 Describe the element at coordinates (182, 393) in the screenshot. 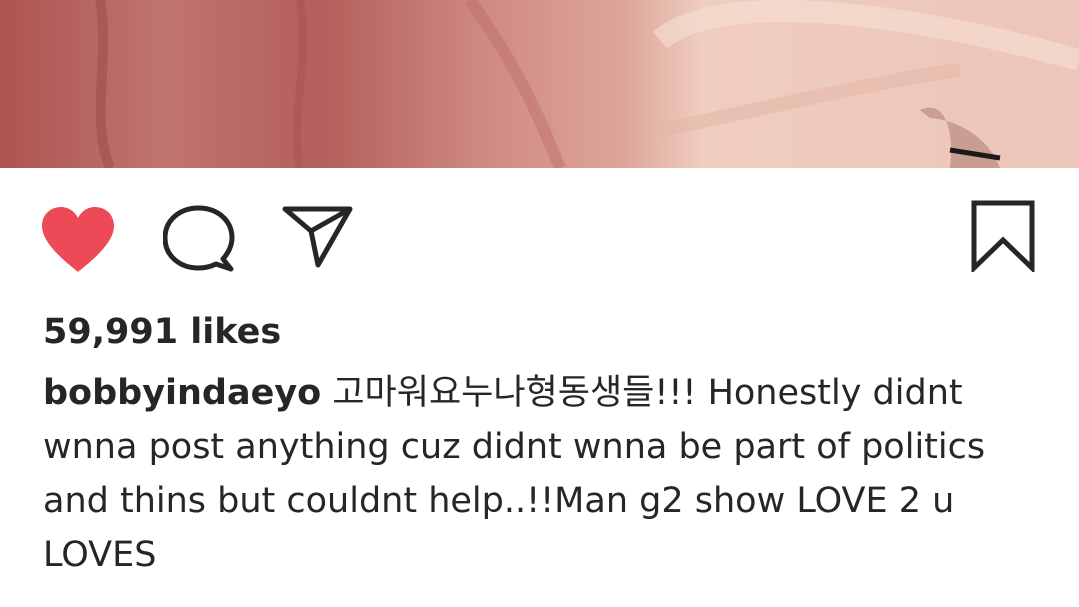

I see `caption-username: bobbyindaeyo` at that location.